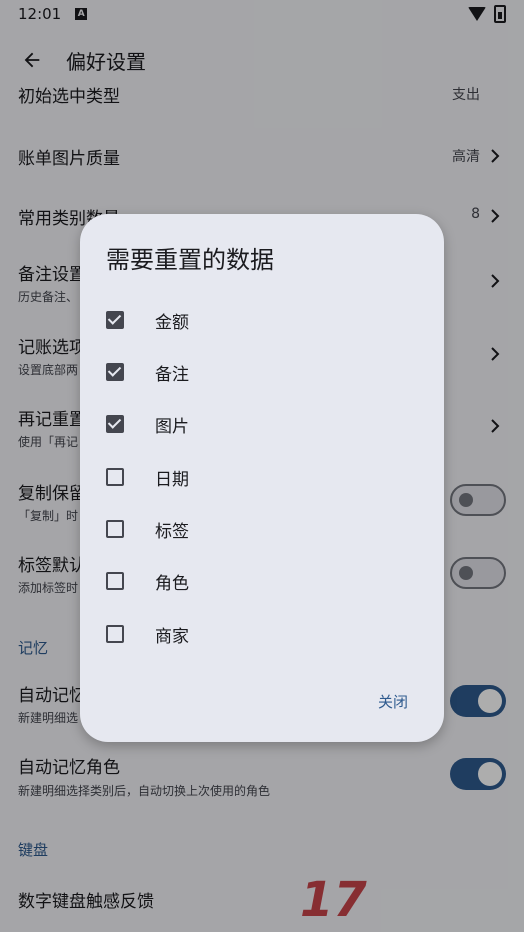  I want to click on close-button: 关闭, so click(393, 701).